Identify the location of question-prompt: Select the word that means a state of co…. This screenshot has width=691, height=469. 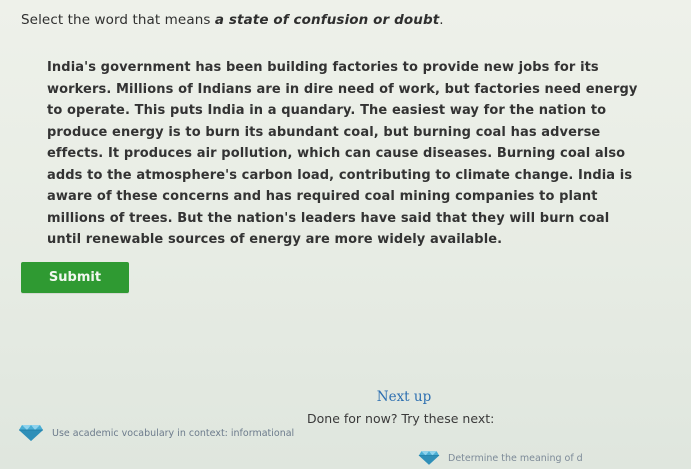
(232, 20).